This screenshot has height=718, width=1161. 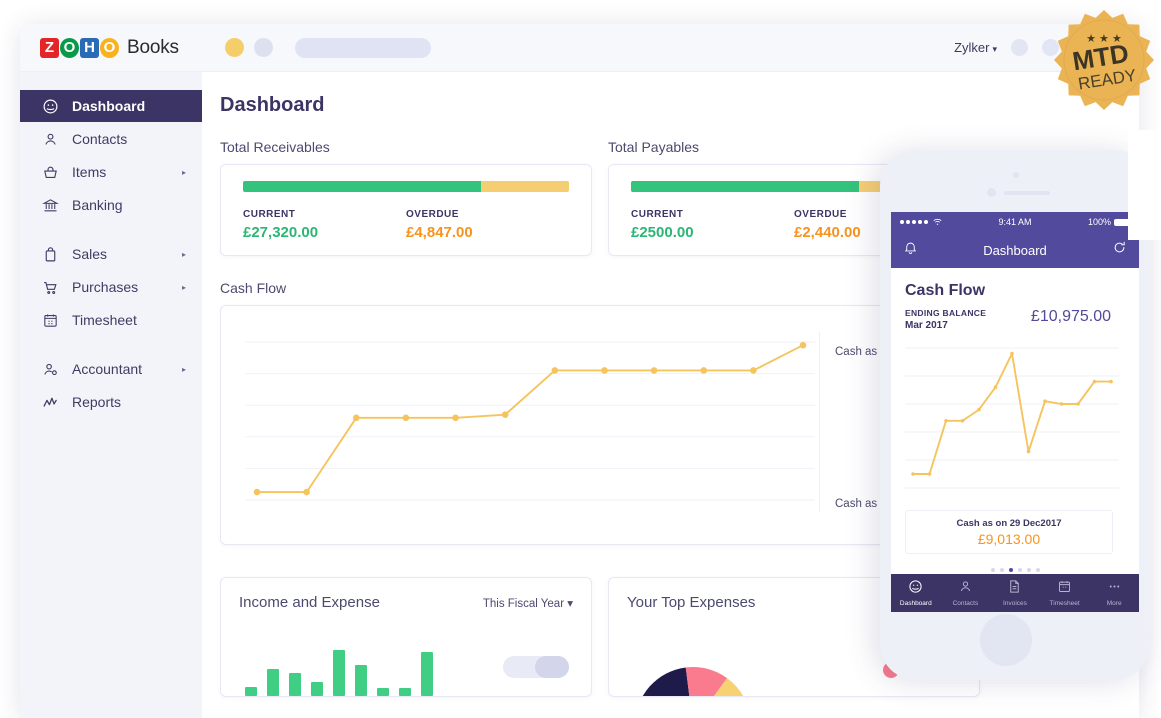 What do you see at coordinates (745, 186) in the screenshot?
I see `payables-current-segment` at bounding box center [745, 186].